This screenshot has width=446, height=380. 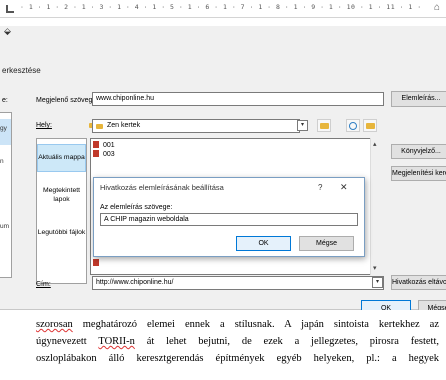 I want to click on file-list-scrollbar: ▴ ▾, so click(x=375, y=206).